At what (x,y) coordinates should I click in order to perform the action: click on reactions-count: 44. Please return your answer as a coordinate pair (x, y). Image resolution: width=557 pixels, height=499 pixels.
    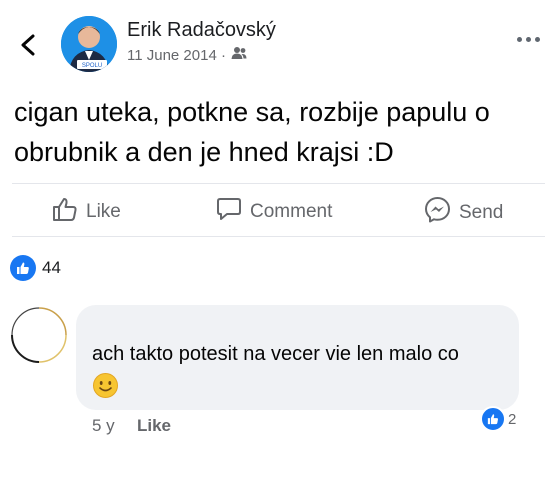
    Looking at the image, I should click on (51, 267).